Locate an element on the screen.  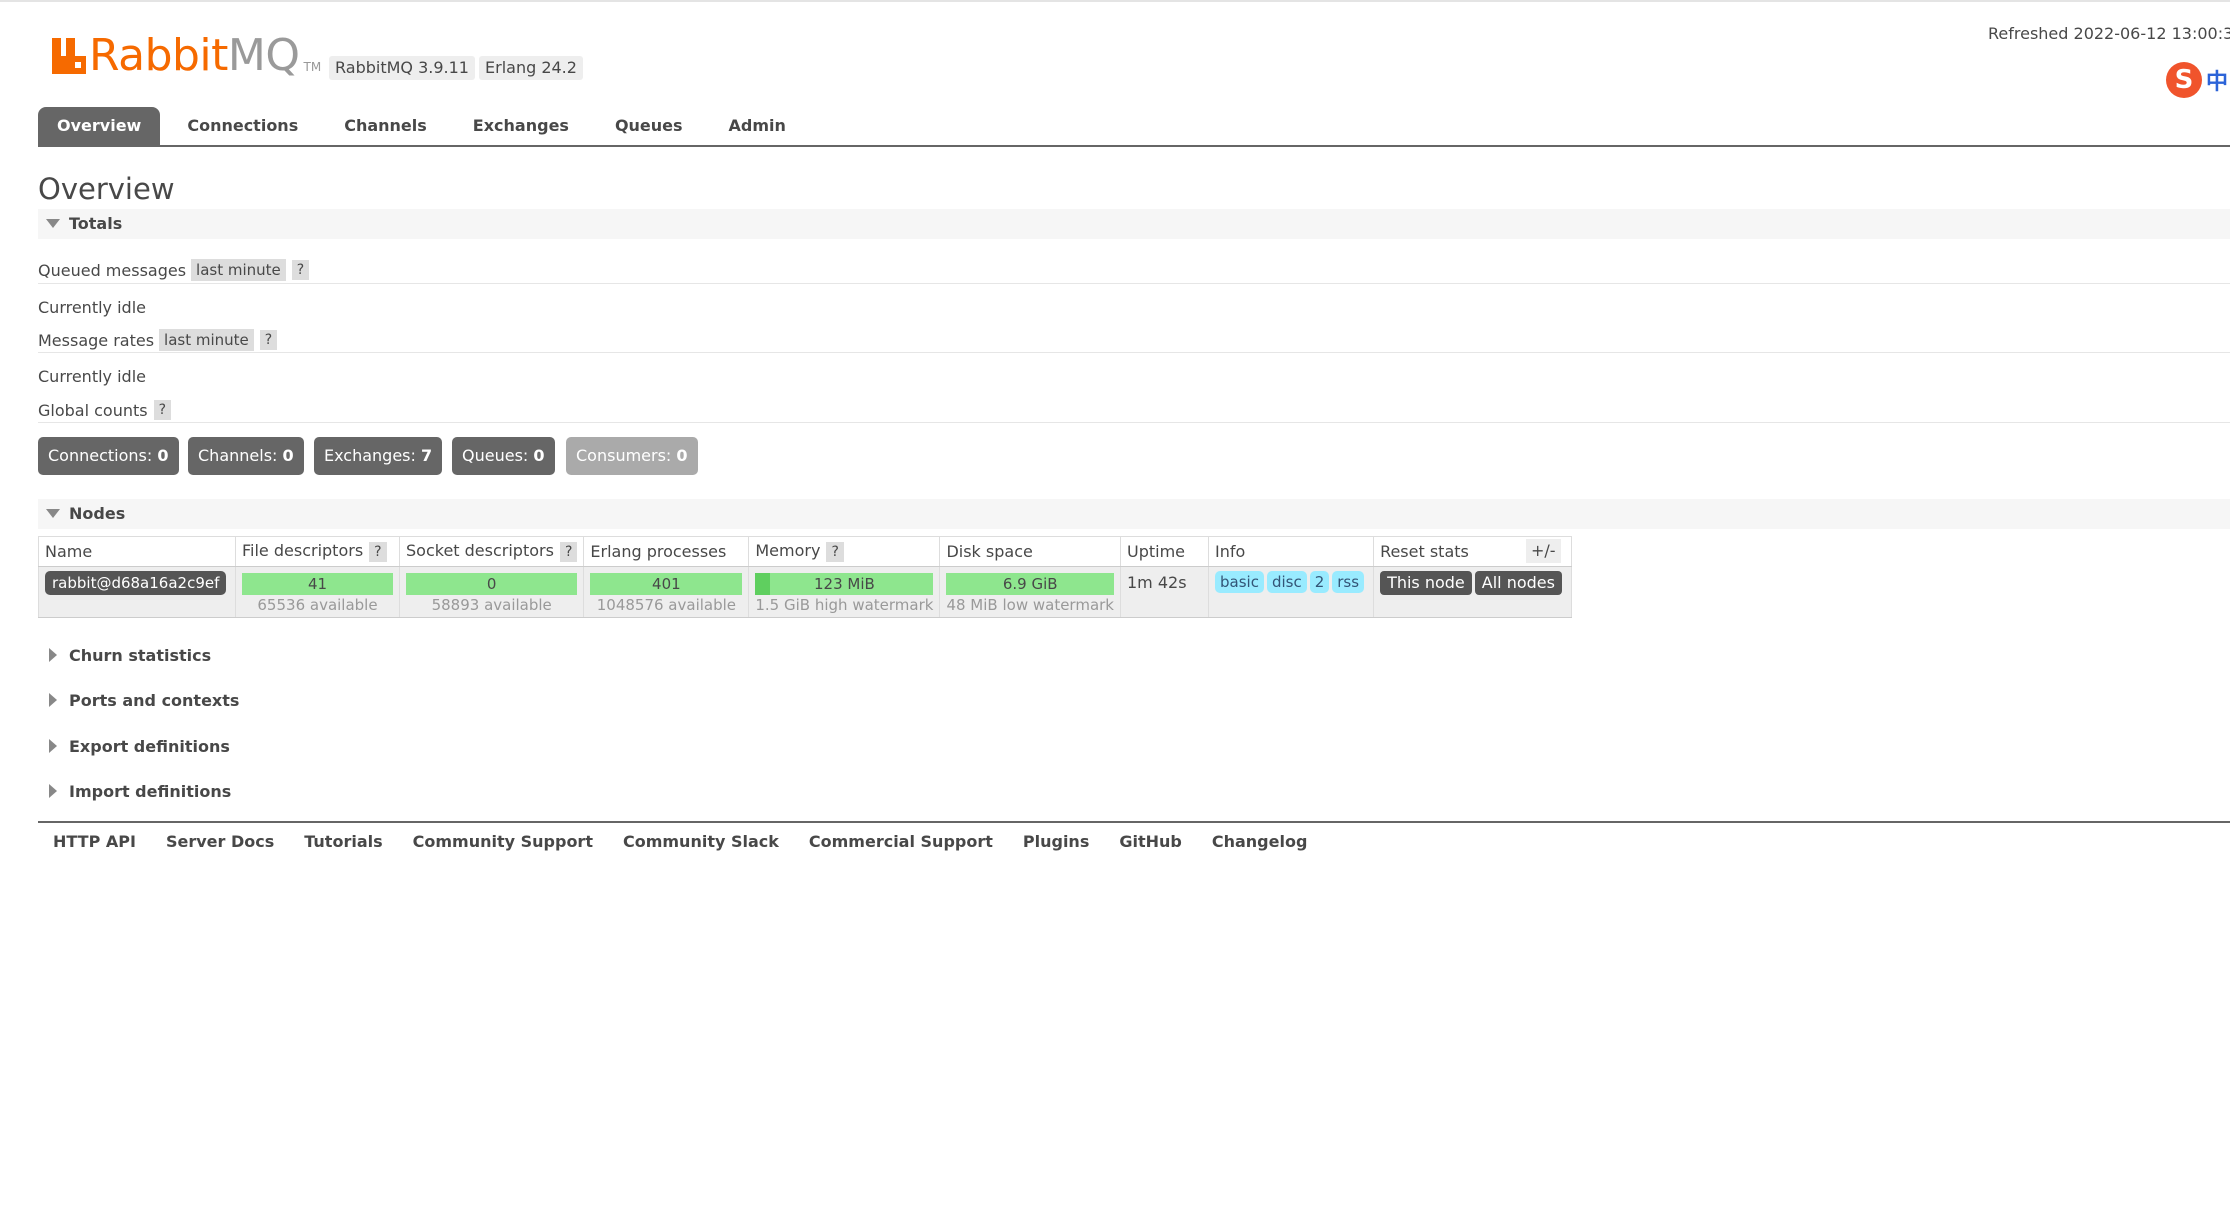
file-descriptors-cell: 41 65536 available is located at coordinates (317, 592).